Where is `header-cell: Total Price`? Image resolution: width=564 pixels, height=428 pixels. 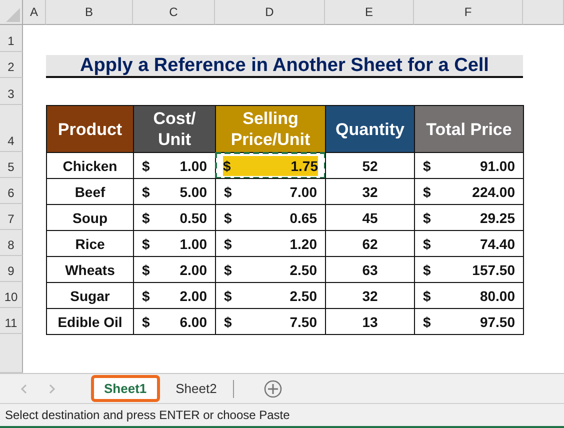 header-cell: Total Price is located at coordinates (469, 129).